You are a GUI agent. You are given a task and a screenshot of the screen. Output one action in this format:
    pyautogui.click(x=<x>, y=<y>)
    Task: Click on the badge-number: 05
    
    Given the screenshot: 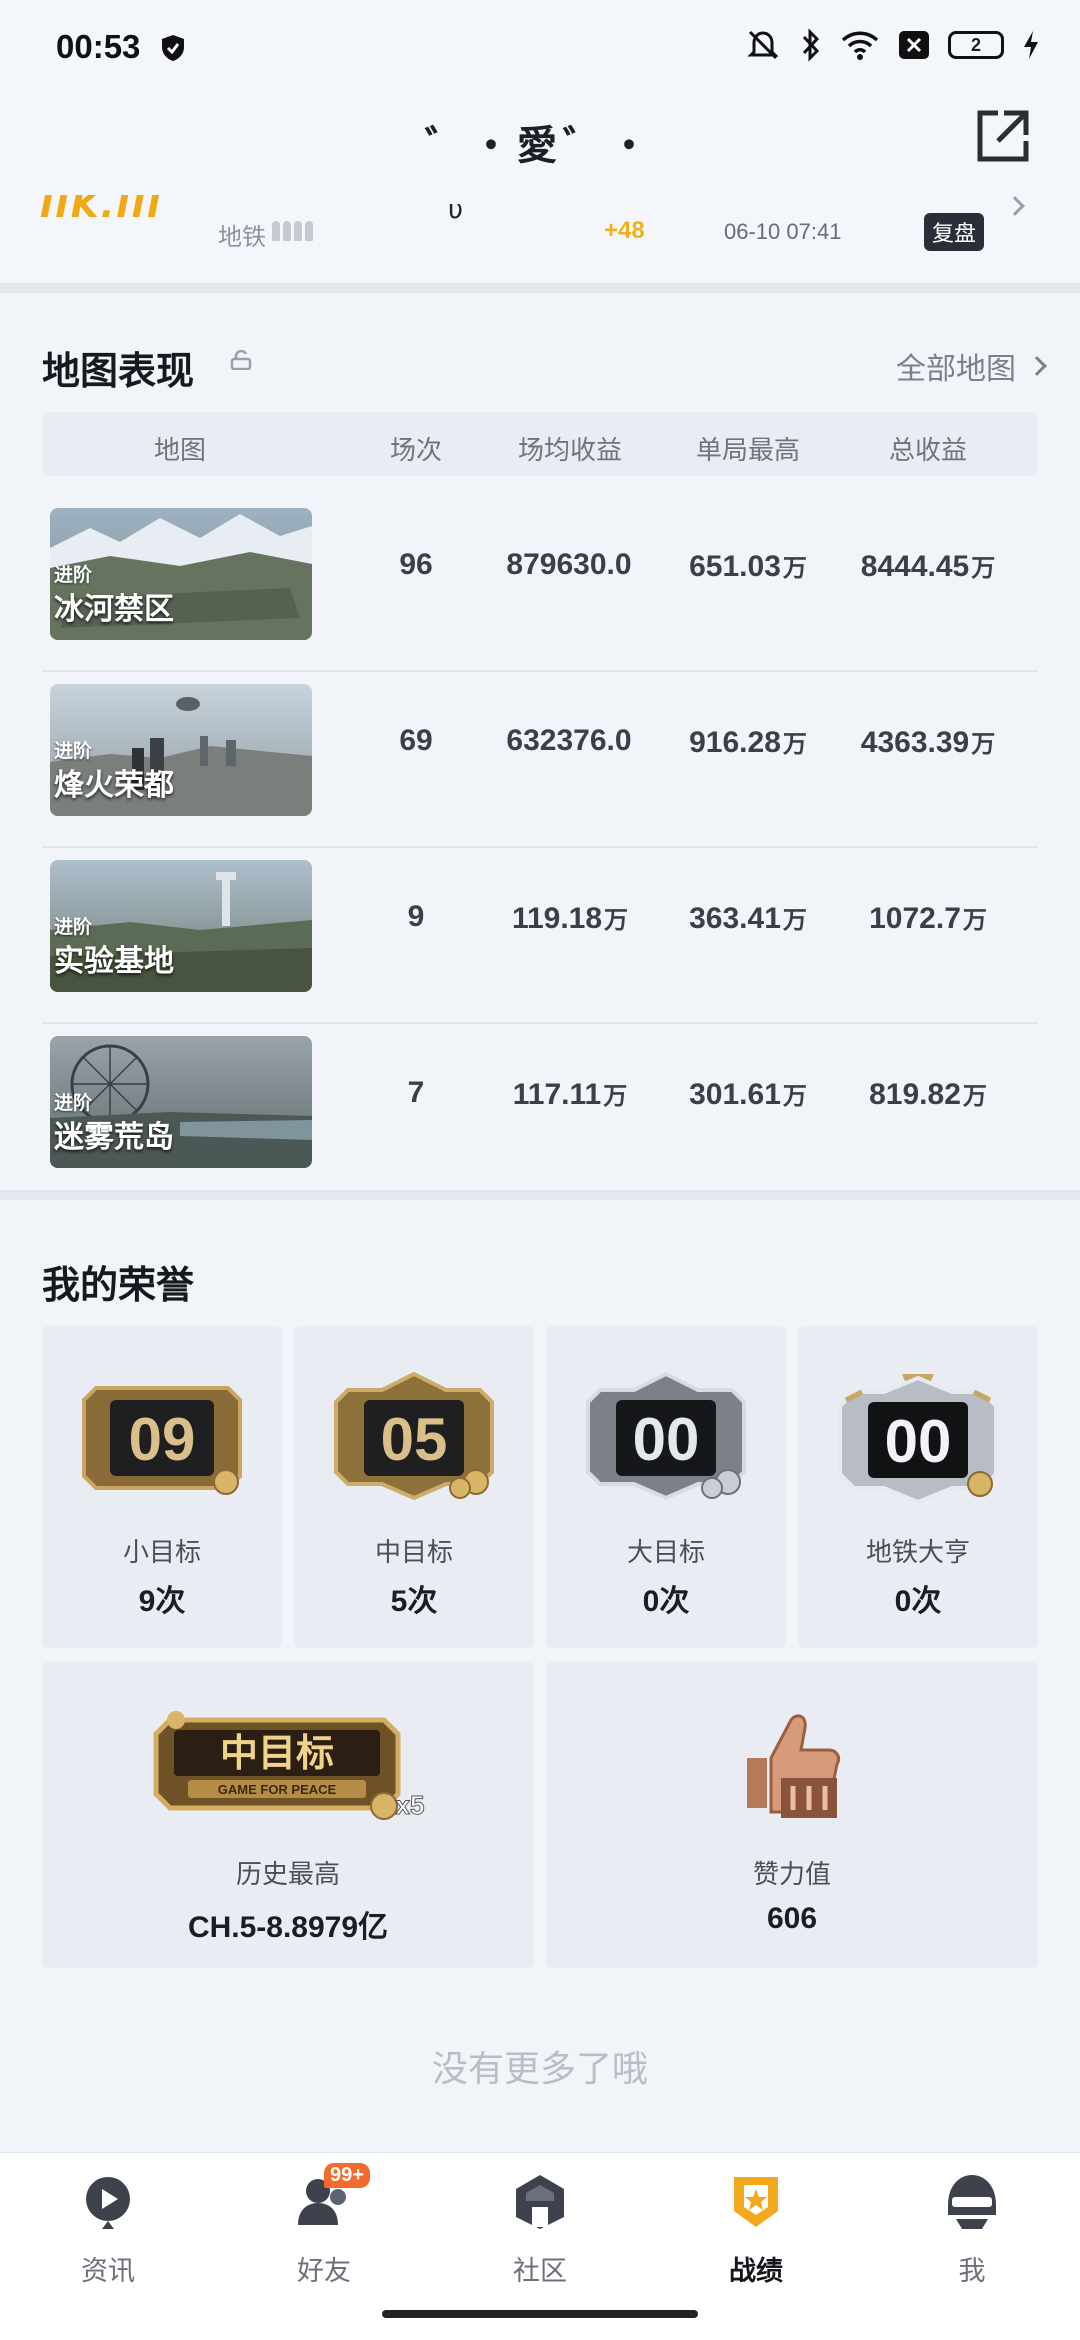 What is the action you would take?
    pyautogui.click(x=414, y=1439)
    